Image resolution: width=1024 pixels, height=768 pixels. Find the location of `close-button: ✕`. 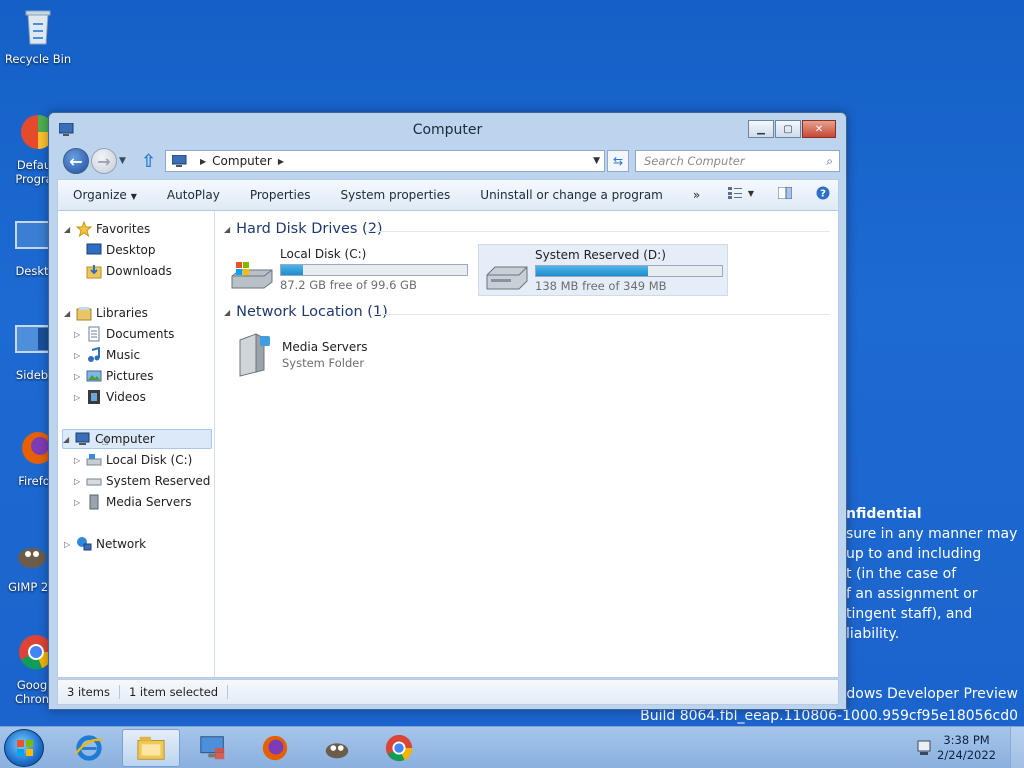

close-button: ✕ is located at coordinates (819, 129).